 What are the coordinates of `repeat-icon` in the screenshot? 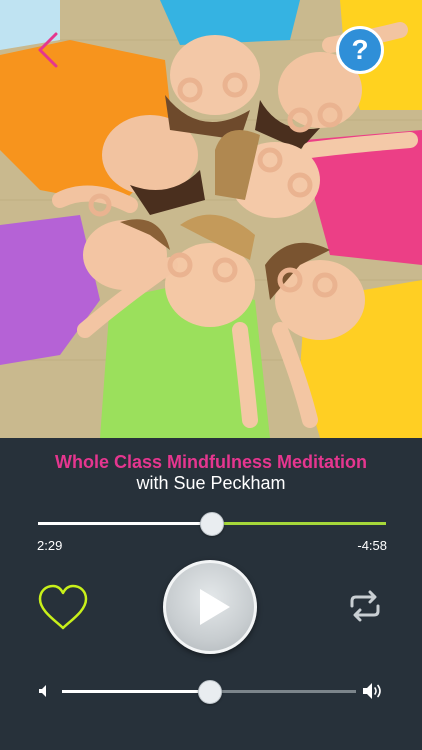 It's located at (365, 606).